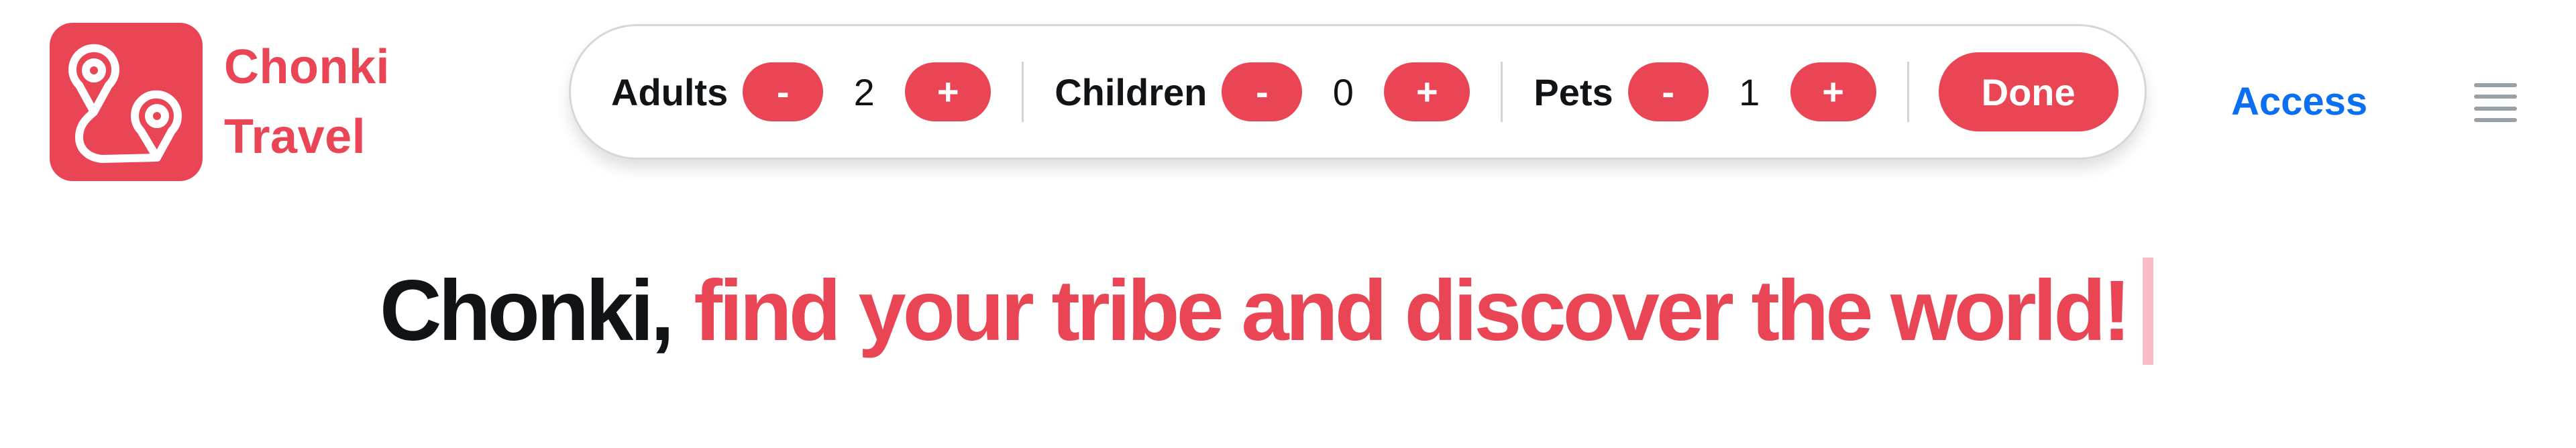 The height and width of the screenshot is (448, 2576). I want to click on pets-label: Pets, so click(1573, 91).